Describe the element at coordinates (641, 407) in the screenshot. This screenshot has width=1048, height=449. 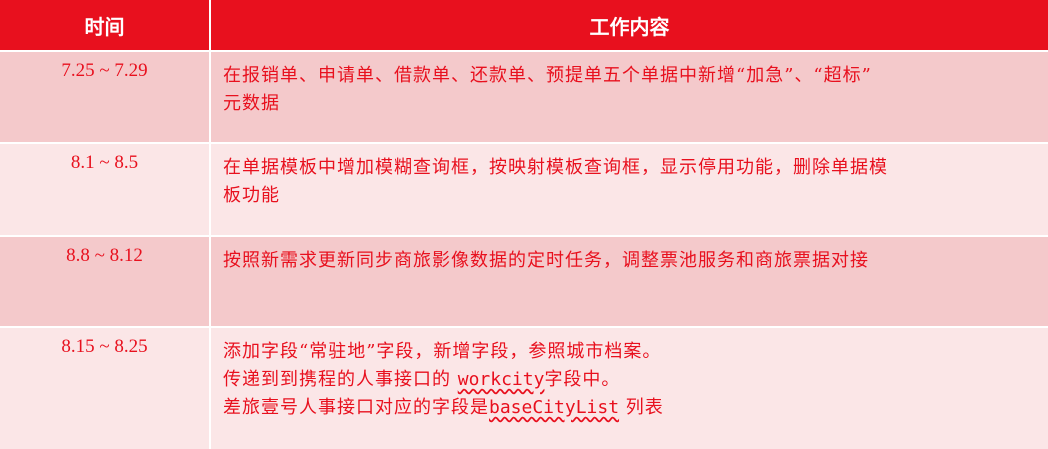
I see `work-text: 列表` at that location.